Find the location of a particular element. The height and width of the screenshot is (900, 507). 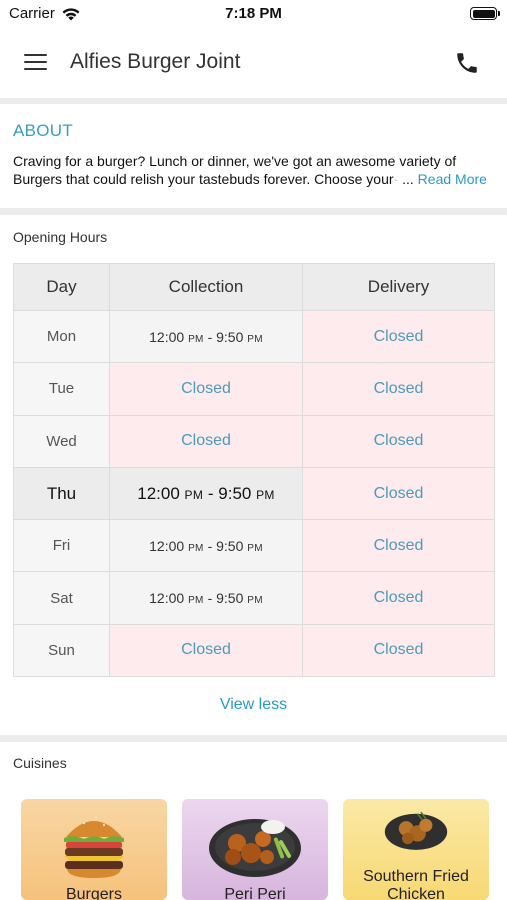

phone-icon is located at coordinates (467, 63).